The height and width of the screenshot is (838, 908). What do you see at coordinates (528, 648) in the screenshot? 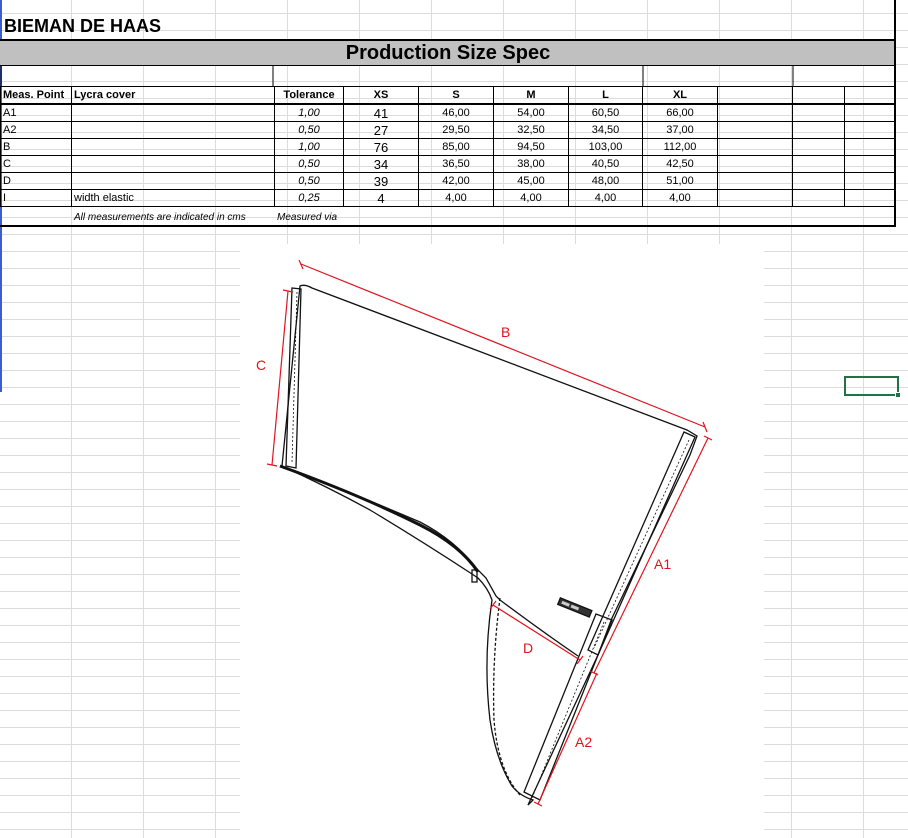
I see `label-d: D` at bounding box center [528, 648].